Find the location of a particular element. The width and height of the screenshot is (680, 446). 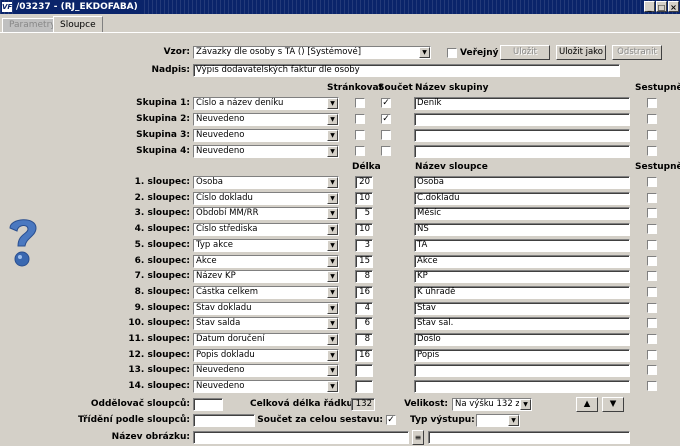

minimize-icon: _ is located at coordinates (649, 6).